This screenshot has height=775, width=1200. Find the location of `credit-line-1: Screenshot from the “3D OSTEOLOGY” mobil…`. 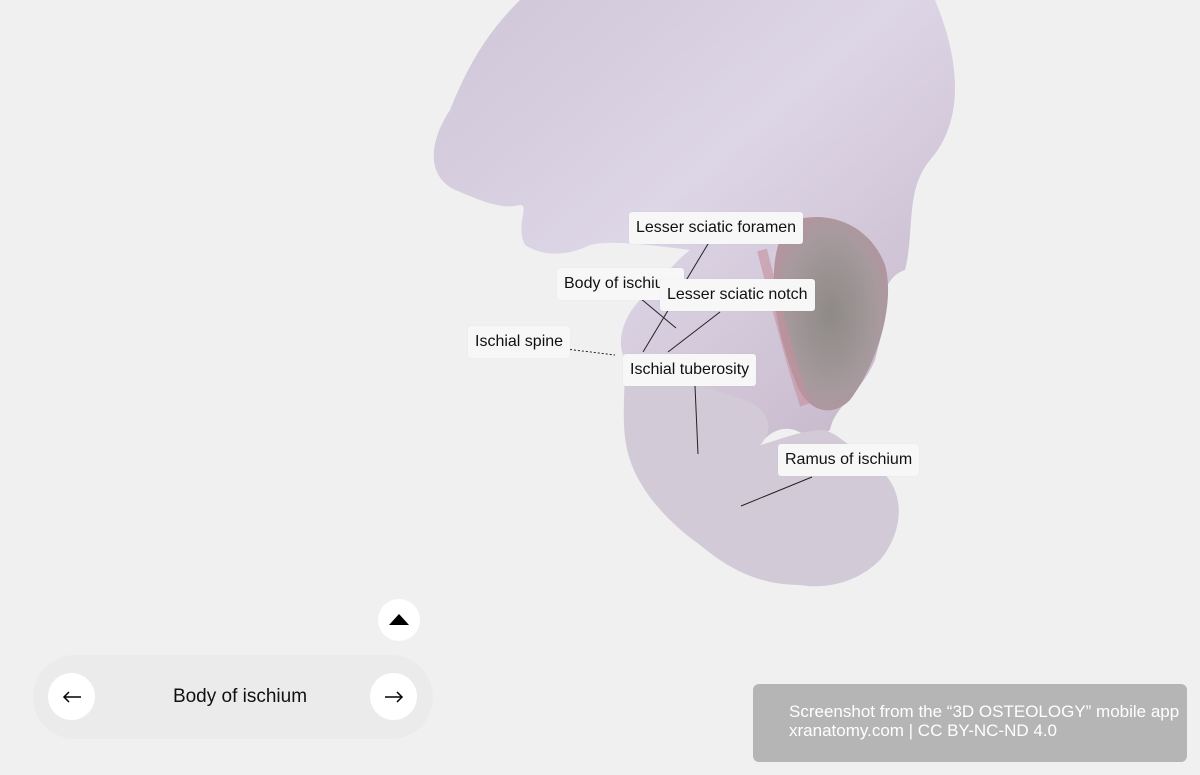

credit-line-1: Screenshot from the “3D OSTEOLOGY” mobil… is located at coordinates (984, 711).